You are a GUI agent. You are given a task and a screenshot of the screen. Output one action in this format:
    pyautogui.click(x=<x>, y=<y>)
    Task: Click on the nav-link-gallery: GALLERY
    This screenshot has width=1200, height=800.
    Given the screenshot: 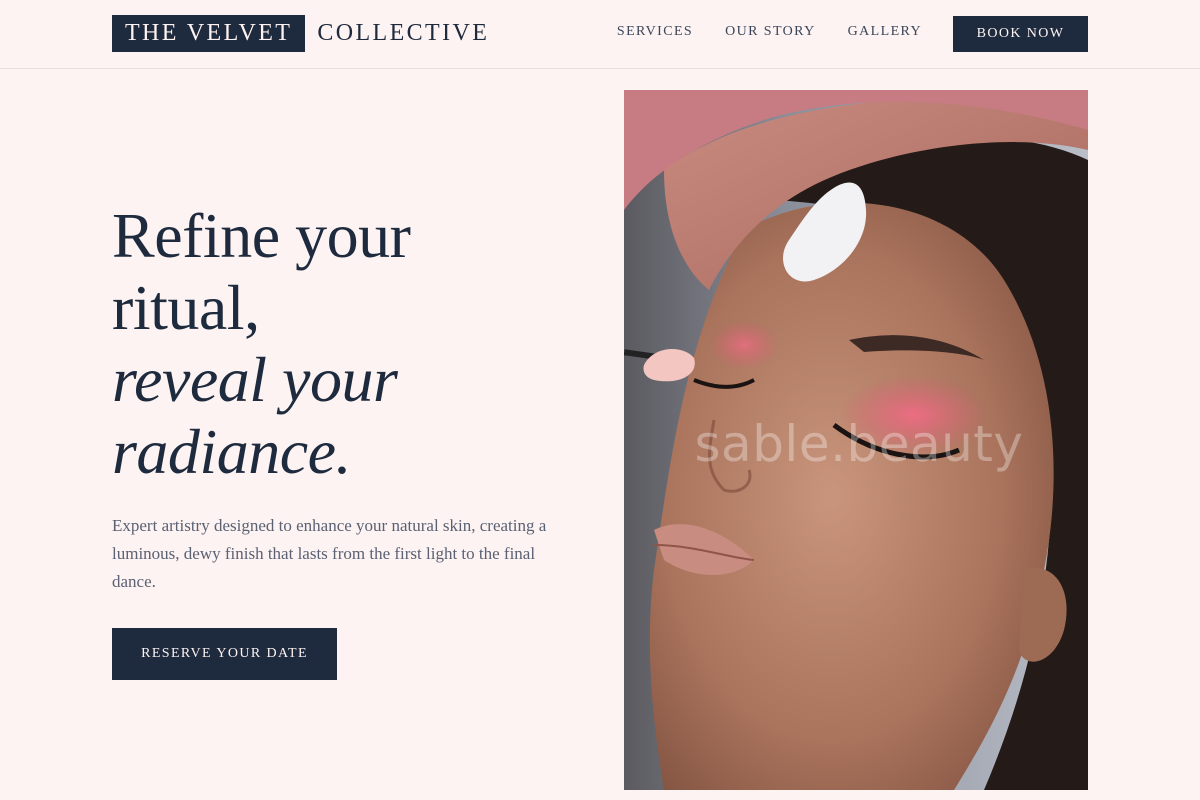 What is the action you would take?
    pyautogui.click(x=885, y=32)
    